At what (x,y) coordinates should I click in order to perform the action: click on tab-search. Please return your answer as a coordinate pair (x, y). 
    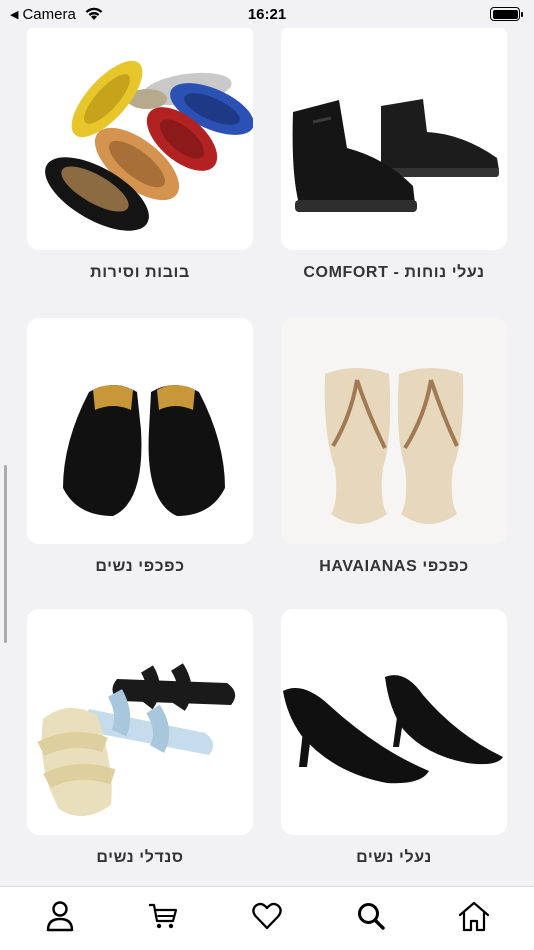
    Looking at the image, I should click on (371, 916).